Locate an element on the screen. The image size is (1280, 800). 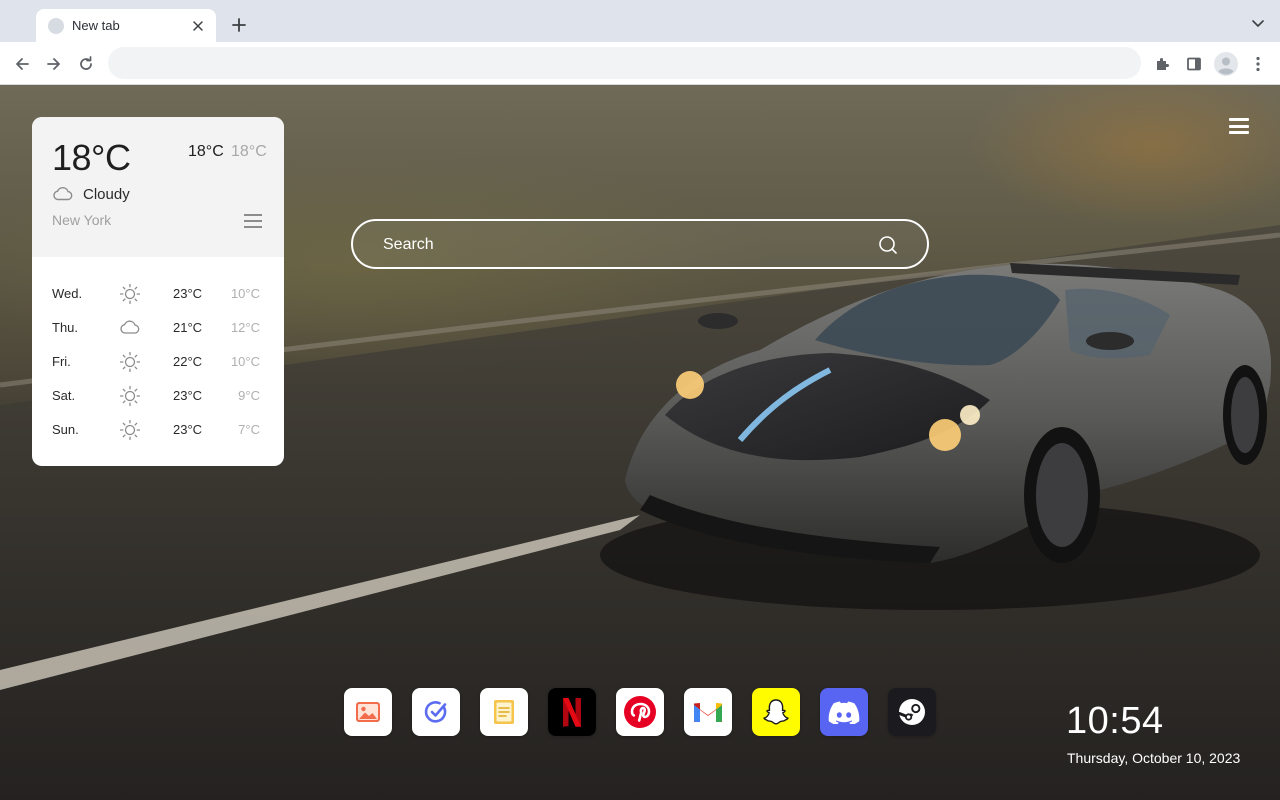
forecast-row: Sun. 23°C 7°C is located at coordinates (158, 430).